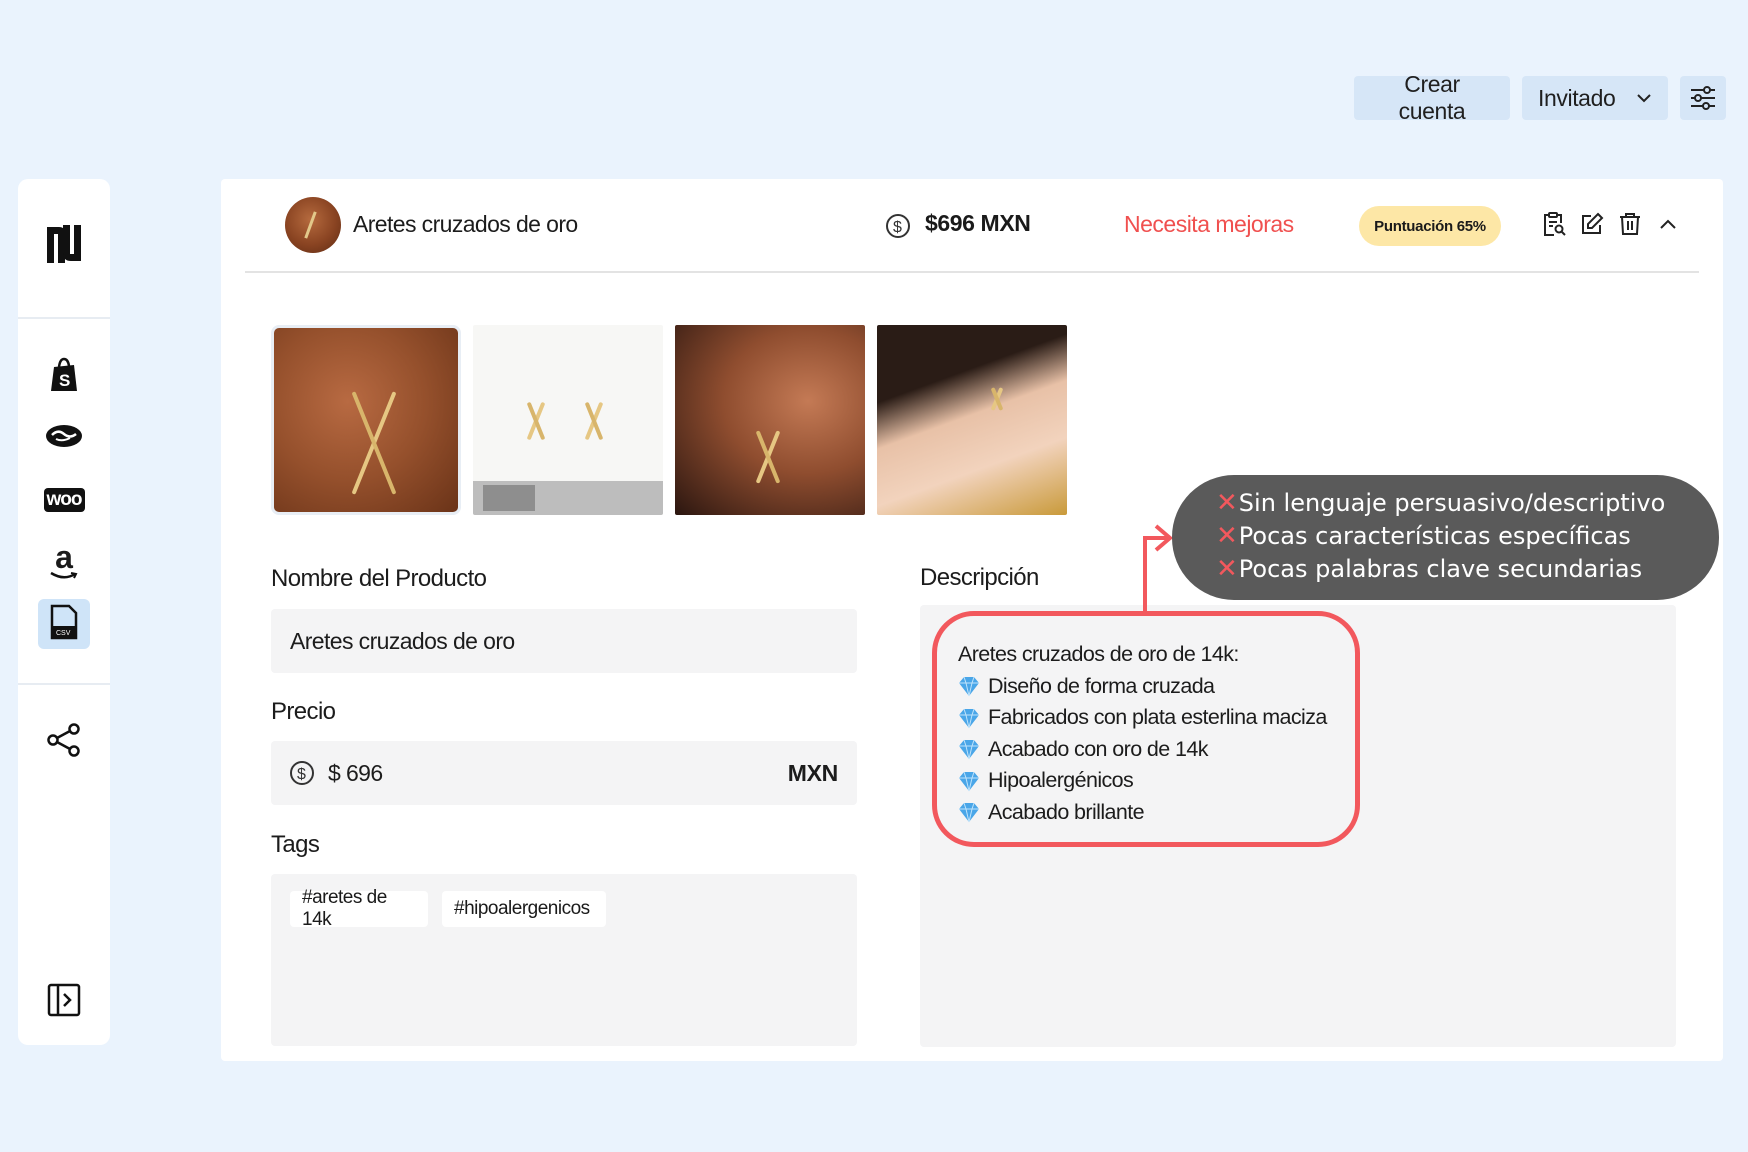 Image resolution: width=1748 pixels, height=1152 pixels. I want to click on expand-sidebar-icon, so click(64, 1002).